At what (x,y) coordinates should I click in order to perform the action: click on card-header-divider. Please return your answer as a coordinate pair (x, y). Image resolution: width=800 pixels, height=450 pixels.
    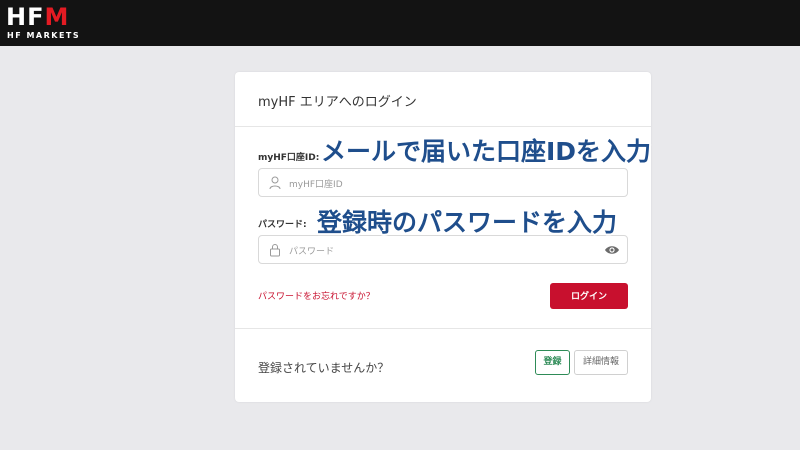
    Looking at the image, I should click on (443, 126).